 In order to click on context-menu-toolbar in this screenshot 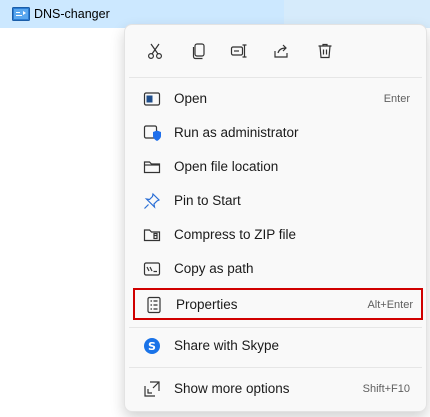, I will do `click(275, 50)`.